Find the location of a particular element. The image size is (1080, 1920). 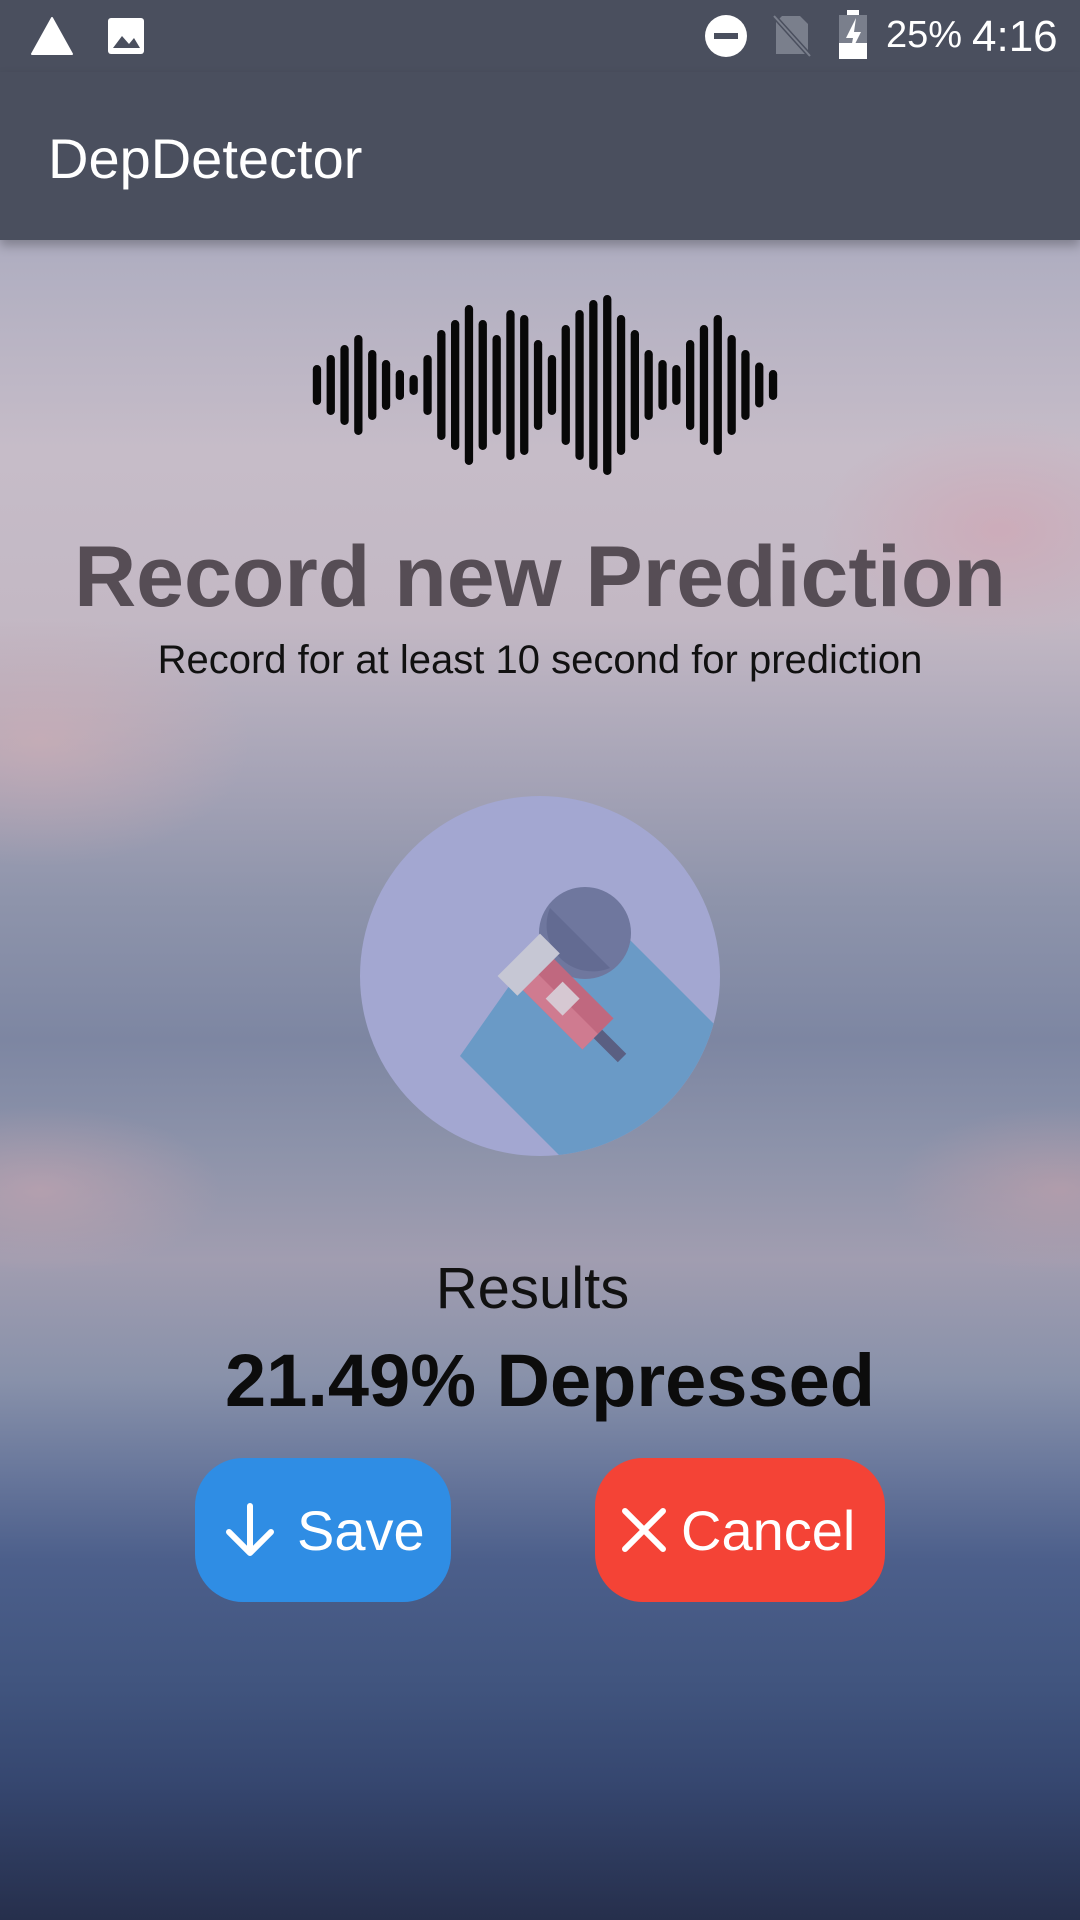

record-button is located at coordinates (540, 976).